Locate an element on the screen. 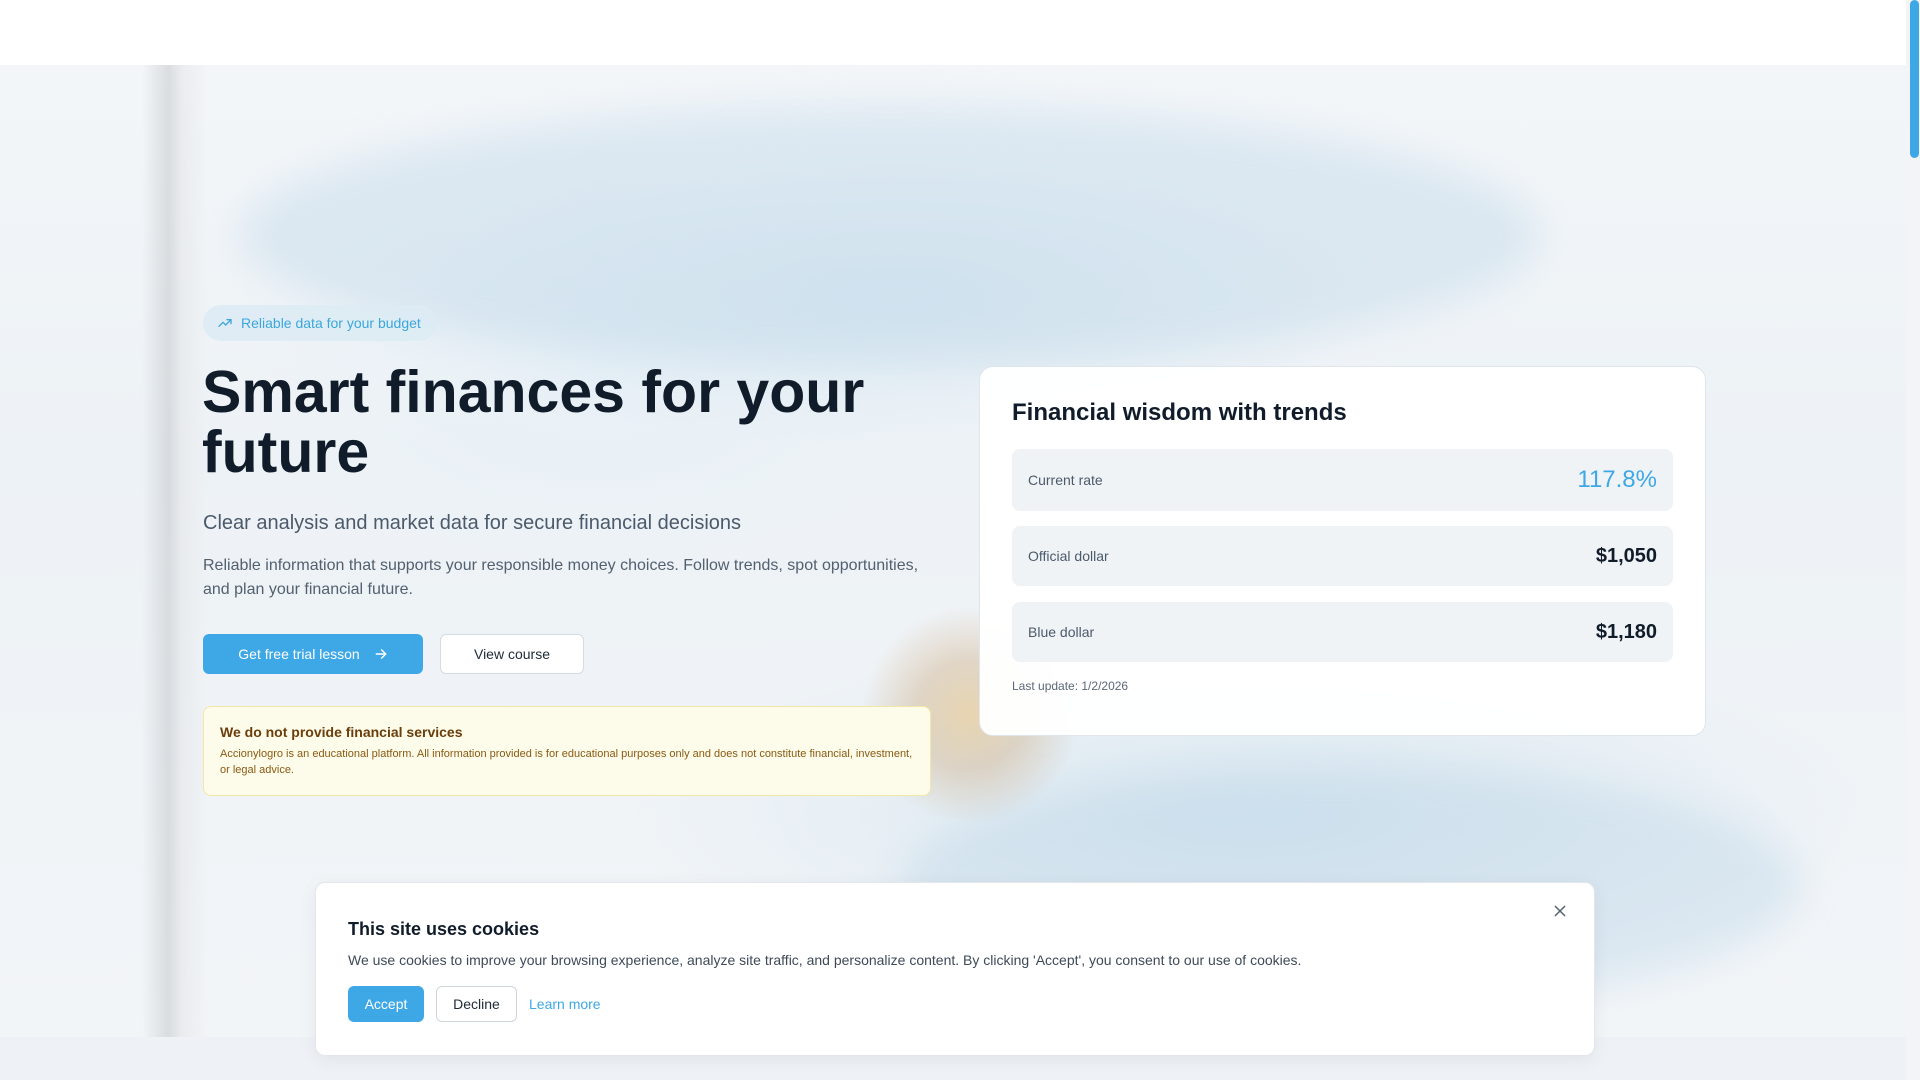 The width and height of the screenshot is (1920, 1080). get-free-trial-lesson-button: Get free trial lesson is located at coordinates (313, 654).